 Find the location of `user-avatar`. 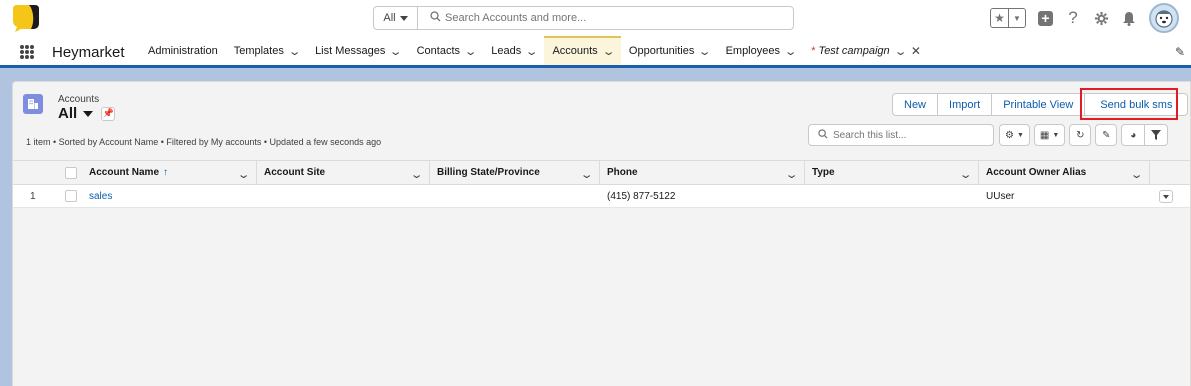

user-avatar is located at coordinates (1164, 18).